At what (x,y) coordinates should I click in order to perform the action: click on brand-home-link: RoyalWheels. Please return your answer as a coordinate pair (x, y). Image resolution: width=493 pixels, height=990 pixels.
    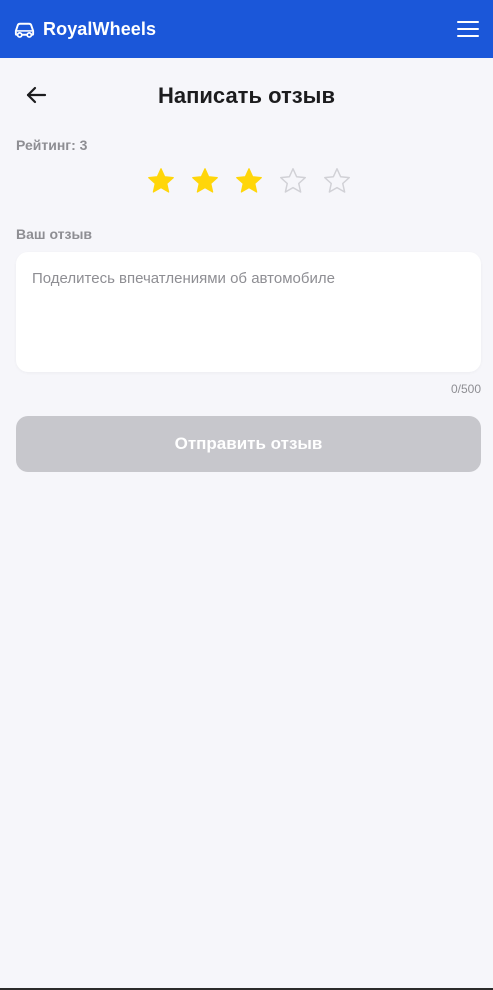
    Looking at the image, I should click on (84, 29).